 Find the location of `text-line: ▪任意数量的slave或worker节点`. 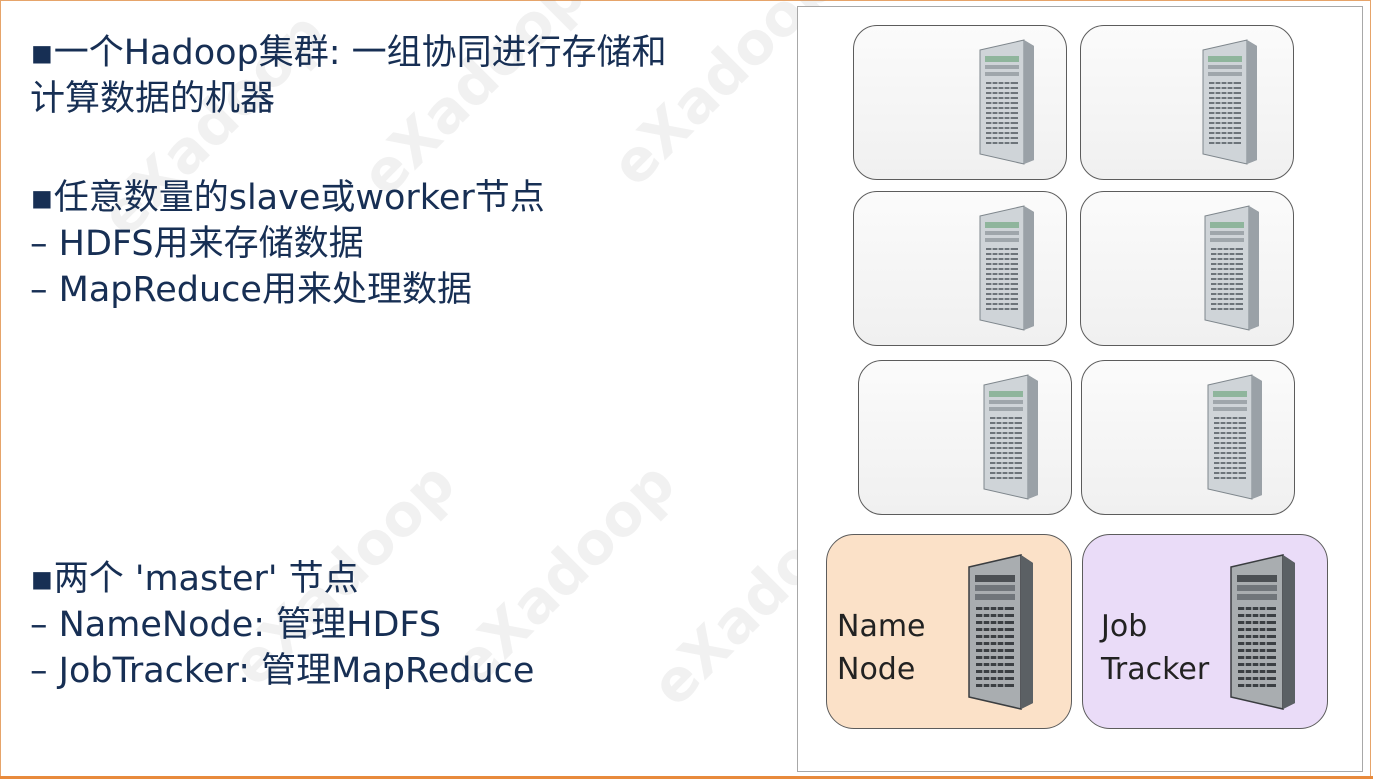

text-line: ▪任意数量的slave或worker节点 is located at coordinates (287, 198).